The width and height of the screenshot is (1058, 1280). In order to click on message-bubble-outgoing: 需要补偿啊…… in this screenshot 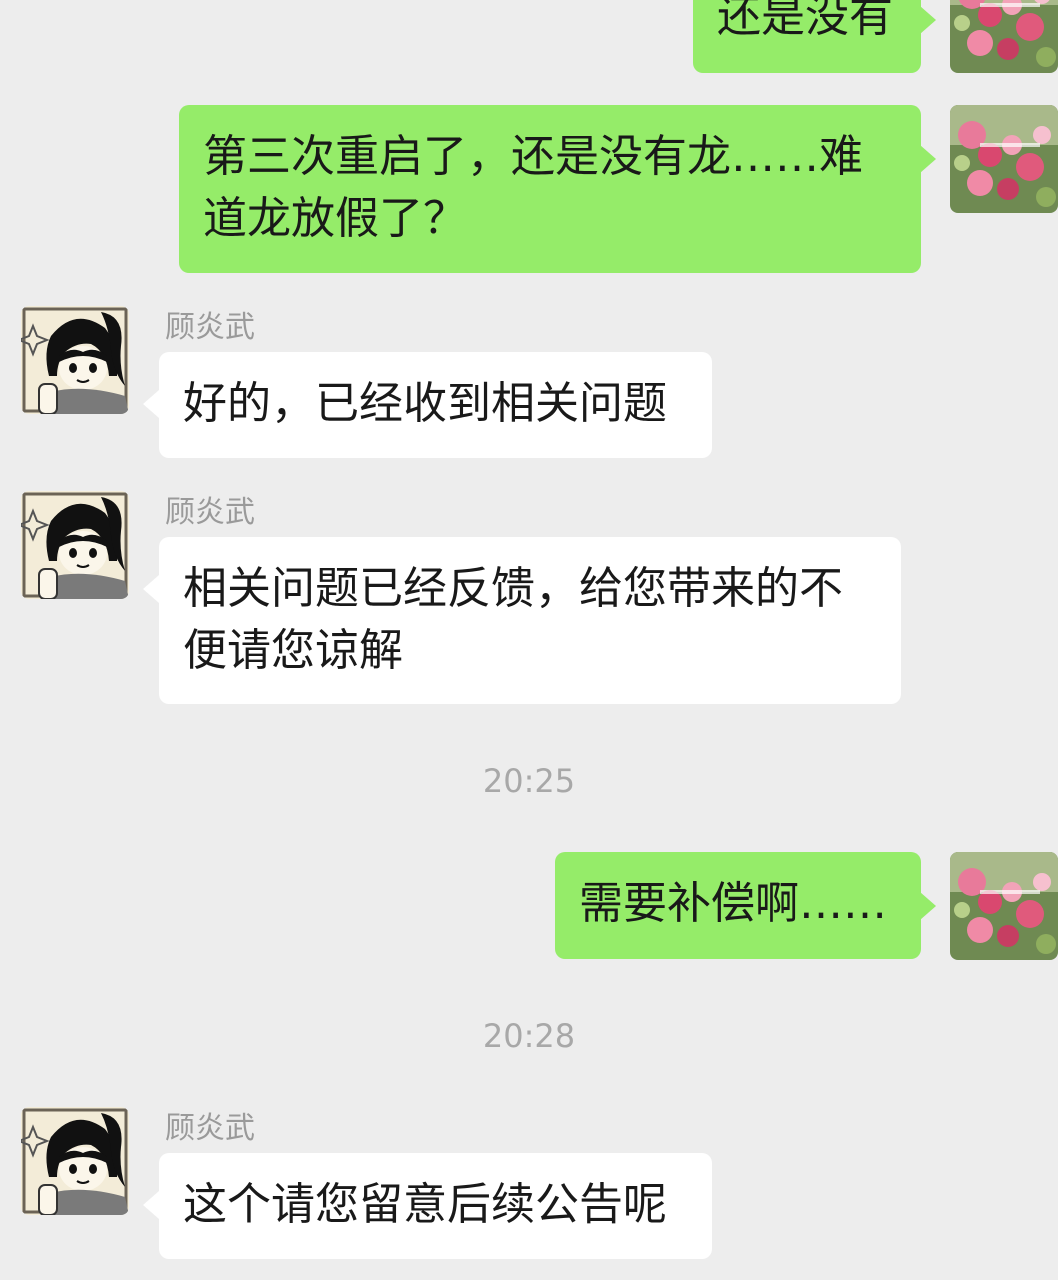, I will do `click(738, 905)`.